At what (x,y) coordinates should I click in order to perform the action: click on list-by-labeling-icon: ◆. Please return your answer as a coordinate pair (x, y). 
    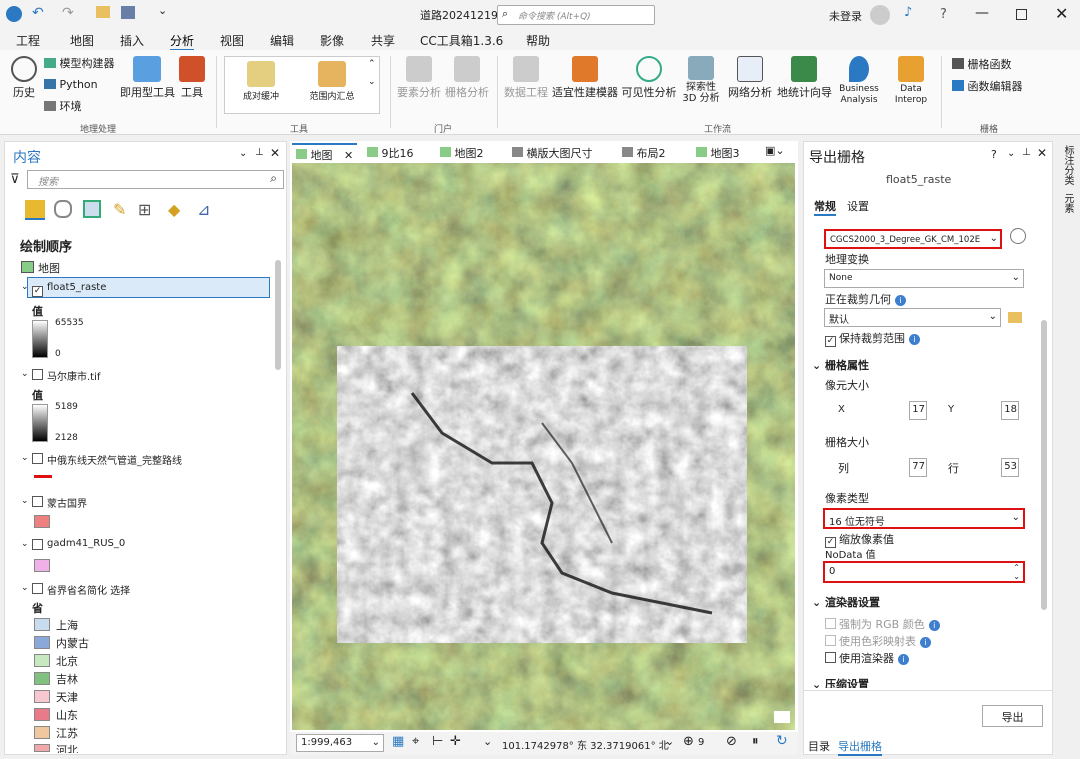
    Looking at the image, I should click on (174, 209).